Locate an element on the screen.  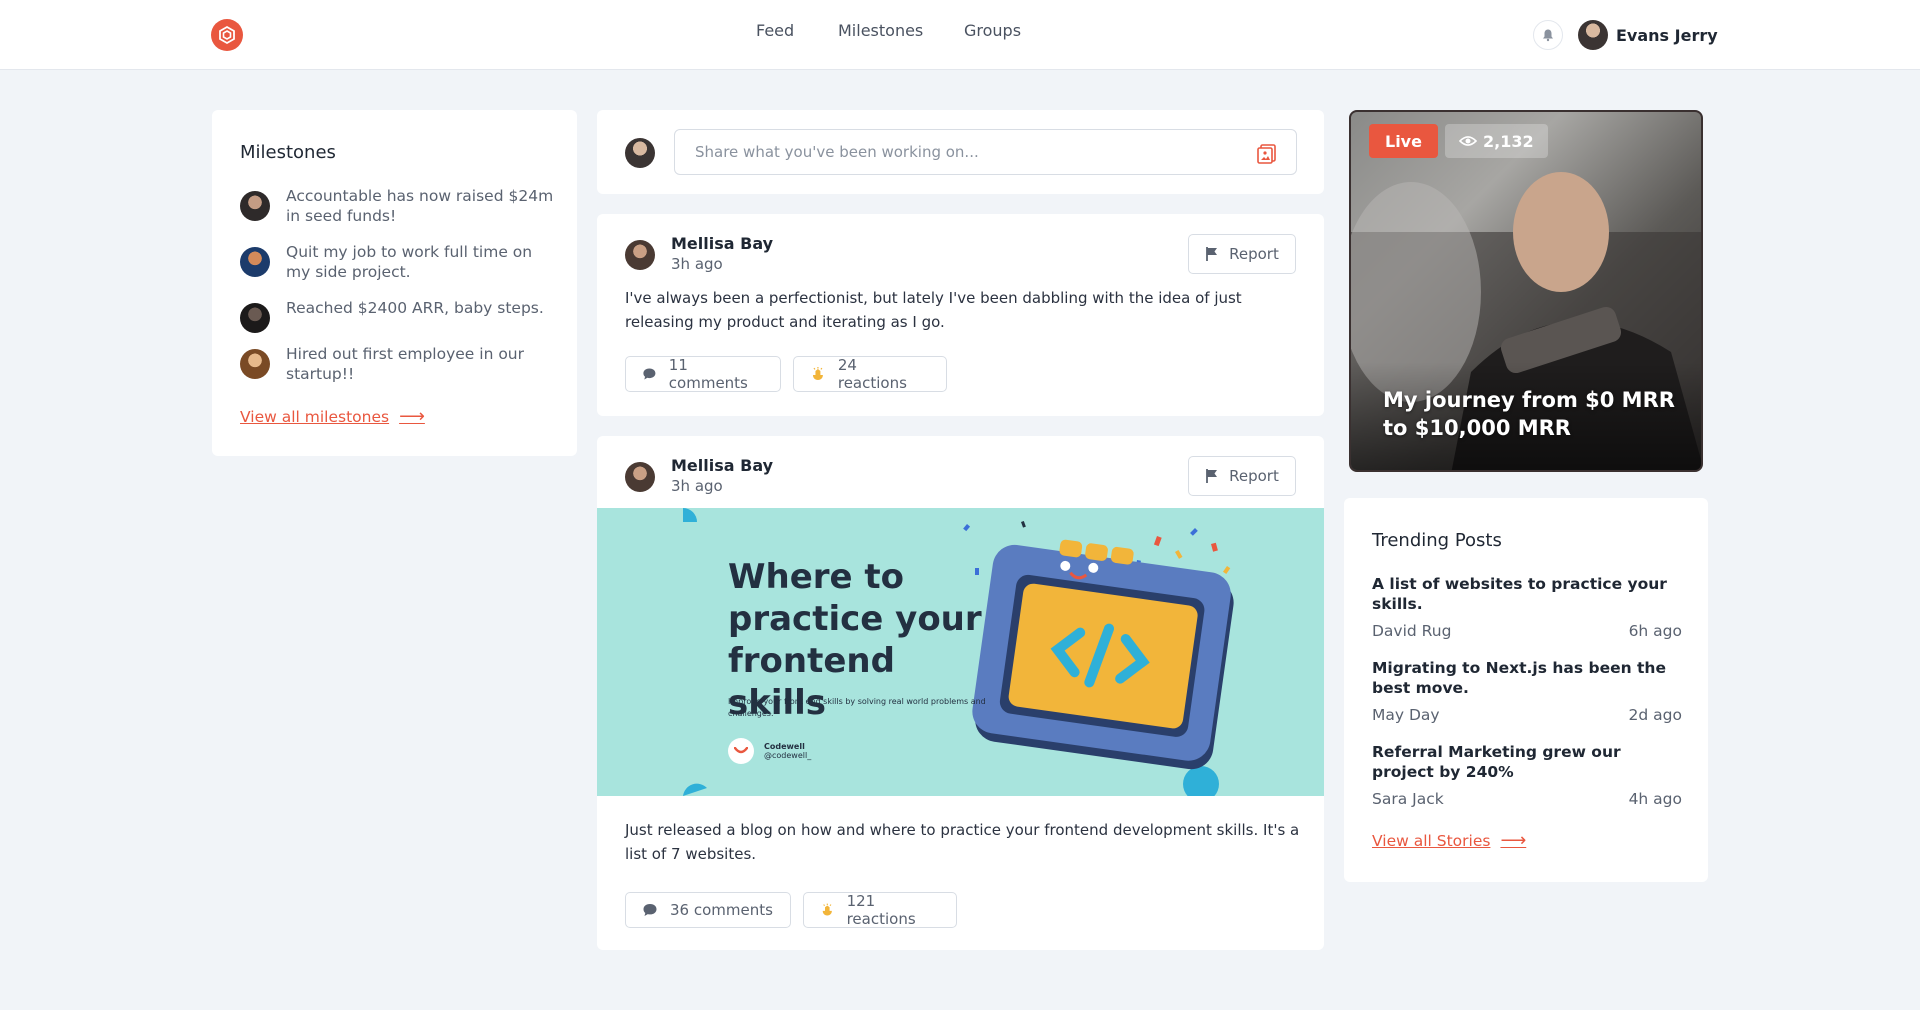
view-all-stories-label: View all Stories is located at coordinates (1431, 840).